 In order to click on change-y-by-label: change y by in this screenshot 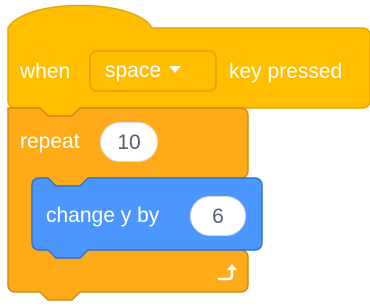, I will do `click(103, 215)`.